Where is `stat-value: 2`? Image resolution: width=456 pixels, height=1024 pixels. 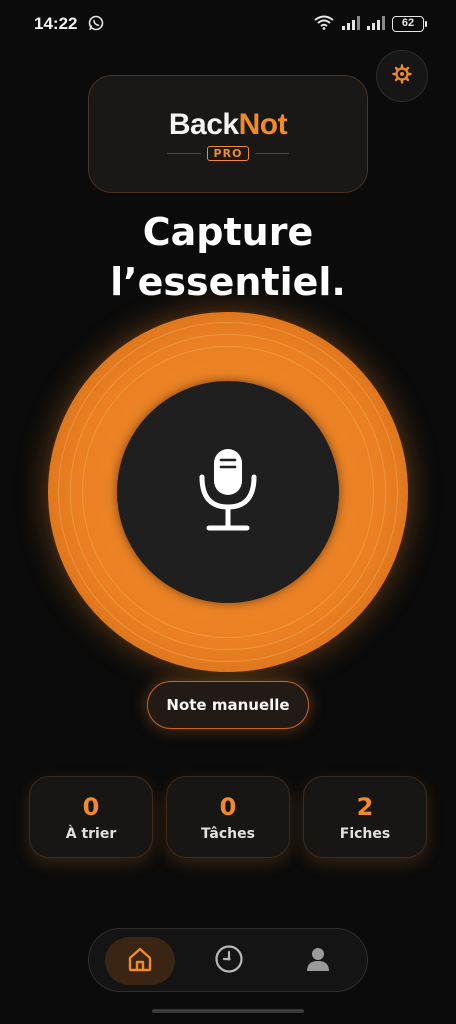
stat-value: 2 is located at coordinates (365, 807).